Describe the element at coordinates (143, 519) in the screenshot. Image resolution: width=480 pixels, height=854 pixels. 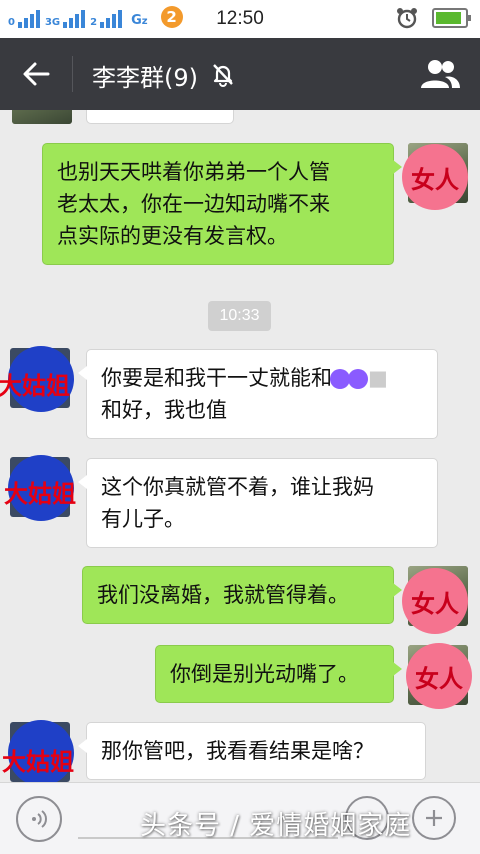
I see `message-line: 有儿子。` at that location.